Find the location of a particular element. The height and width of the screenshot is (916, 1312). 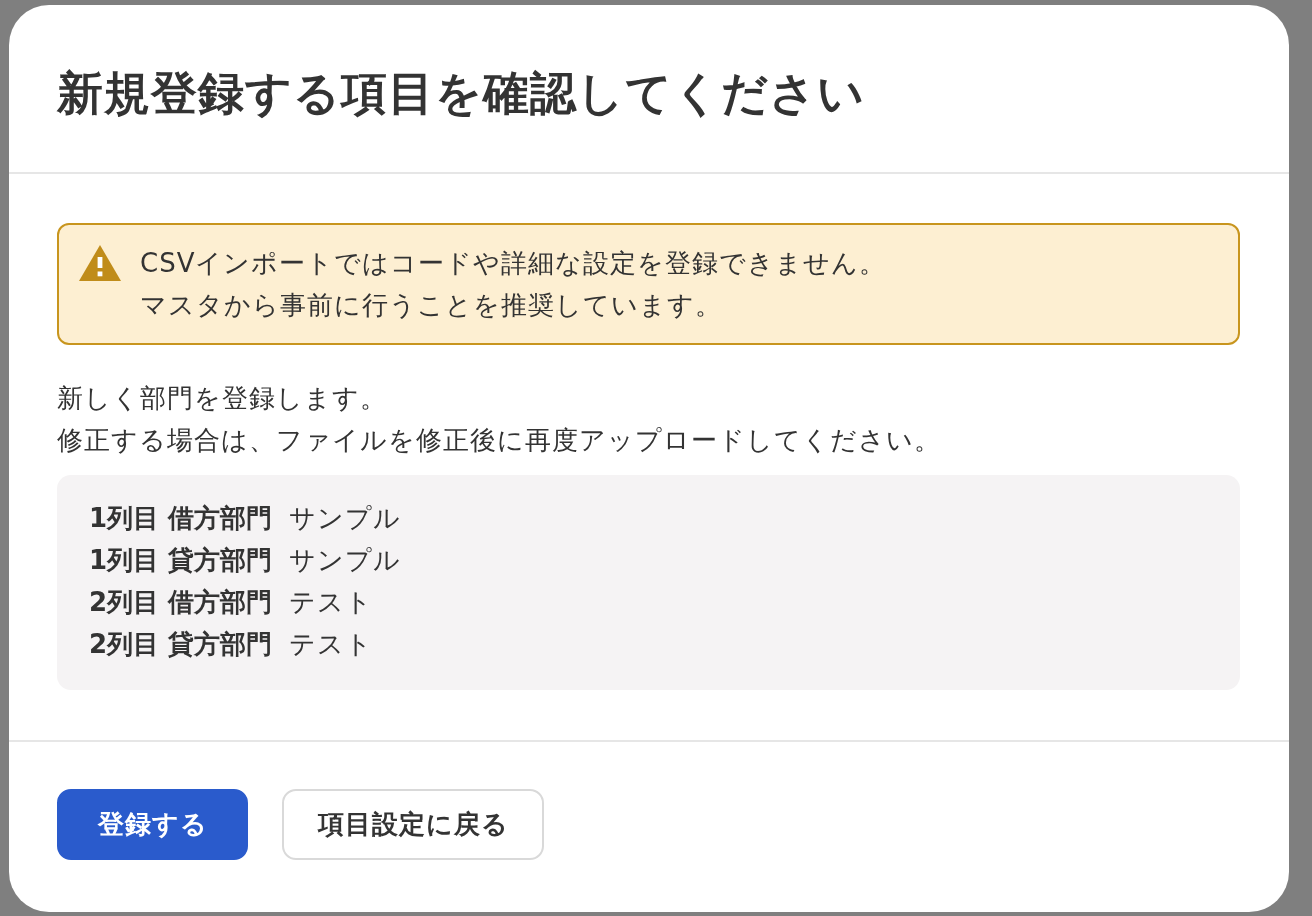

warning-icon is located at coordinates (100, 263).